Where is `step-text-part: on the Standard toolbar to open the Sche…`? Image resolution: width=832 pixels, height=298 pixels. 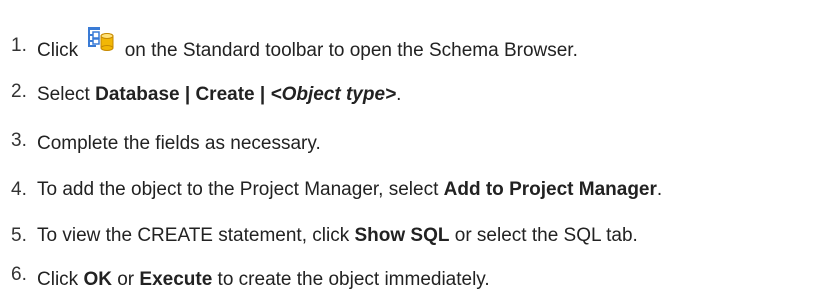 step-text-part: on the Standard toolbar to open the Sche… is located at coordinates (348, 50).